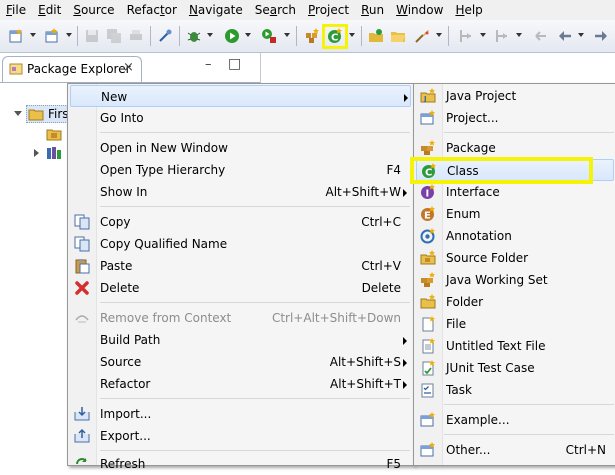 The width and height of the screenshot is (615, 475). What do you see at coordinates (92, 36) in the screenshot?
I see `save-icon` at bounding box center [92, 36].